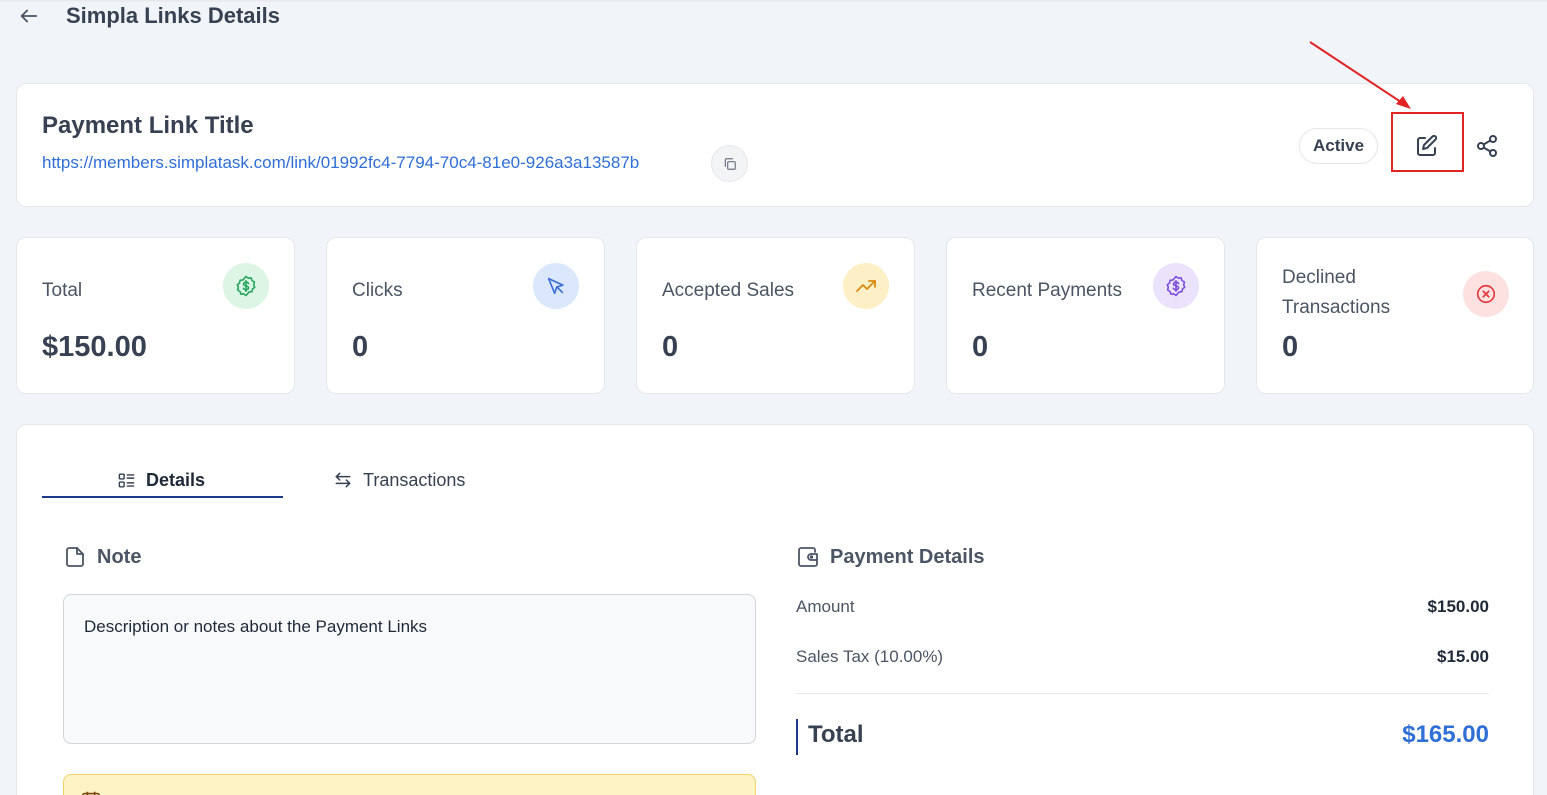 Image resolution: width=1547 pixels, height=795 pixels. What do you see at coordinates (414, 479) in the screenshot?
I see `tab-transactions-label: Transactions` at bounding box center [414, 479].